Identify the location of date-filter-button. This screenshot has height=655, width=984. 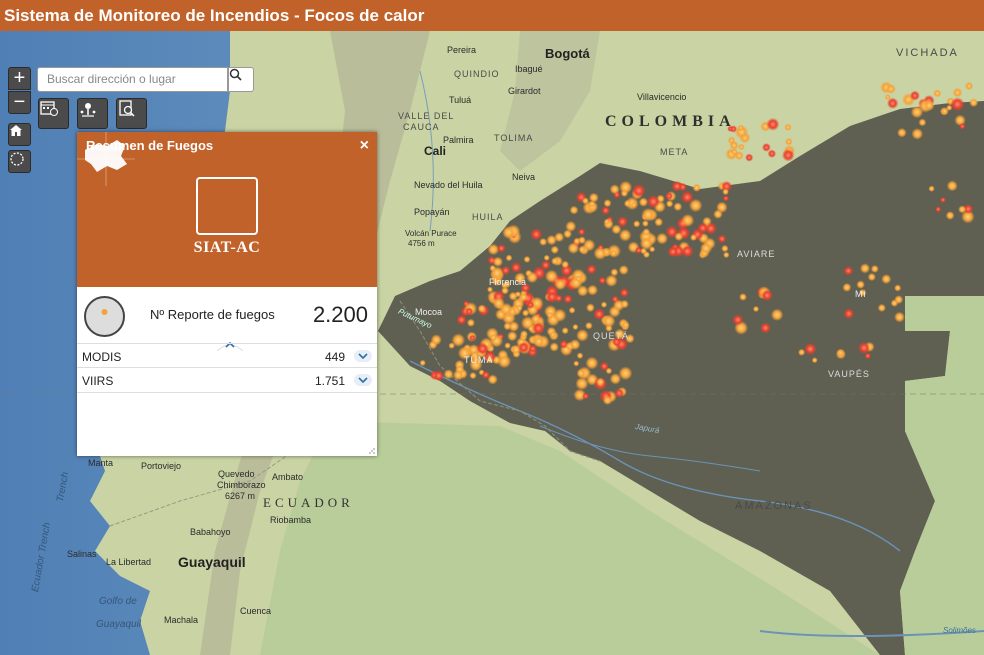
(53, 113).